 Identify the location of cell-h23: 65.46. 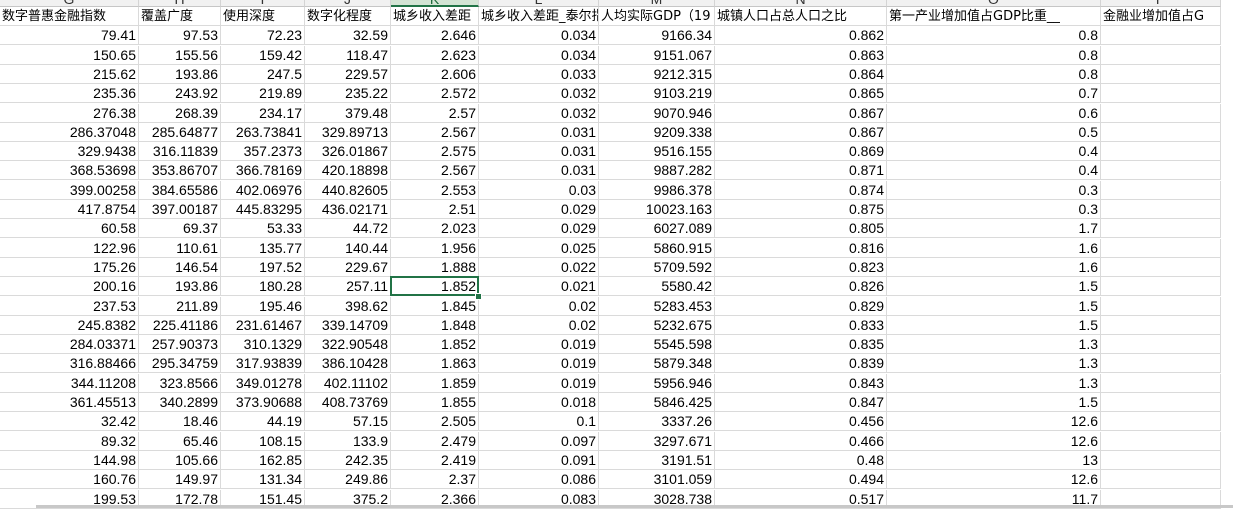
(180, 441).